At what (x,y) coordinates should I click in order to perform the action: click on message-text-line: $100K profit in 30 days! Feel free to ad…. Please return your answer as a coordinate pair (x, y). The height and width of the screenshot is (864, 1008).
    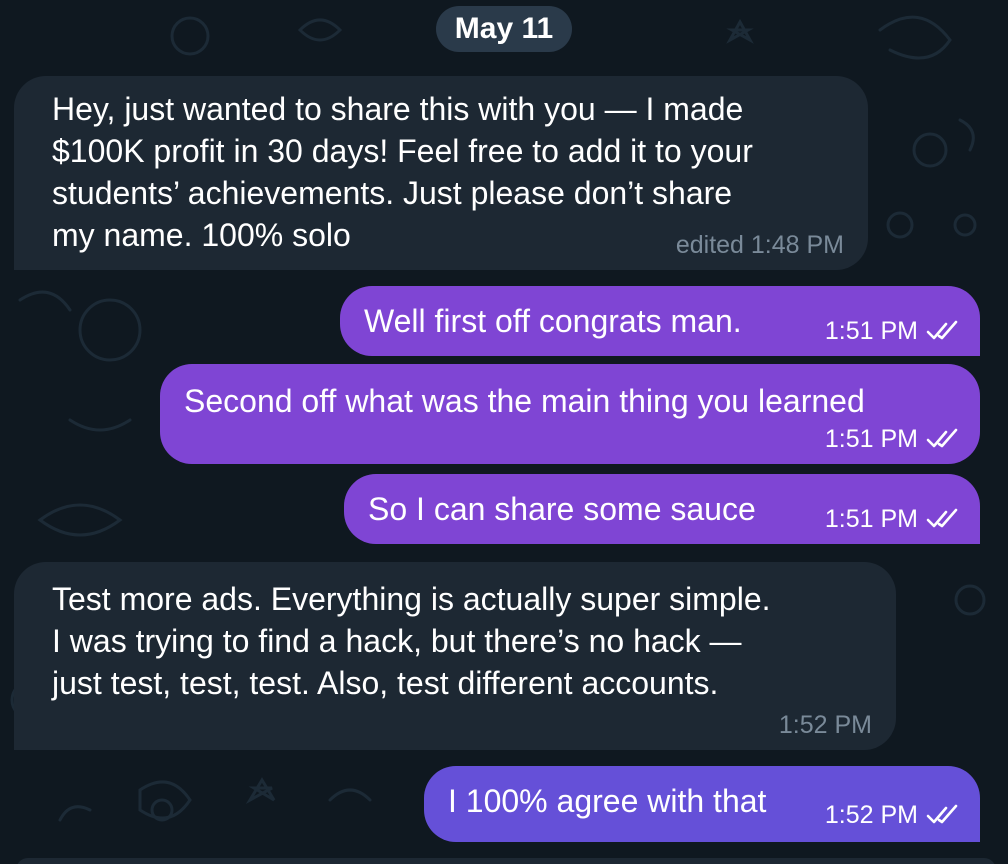
    Looking at the image, I should click on (402, 151).